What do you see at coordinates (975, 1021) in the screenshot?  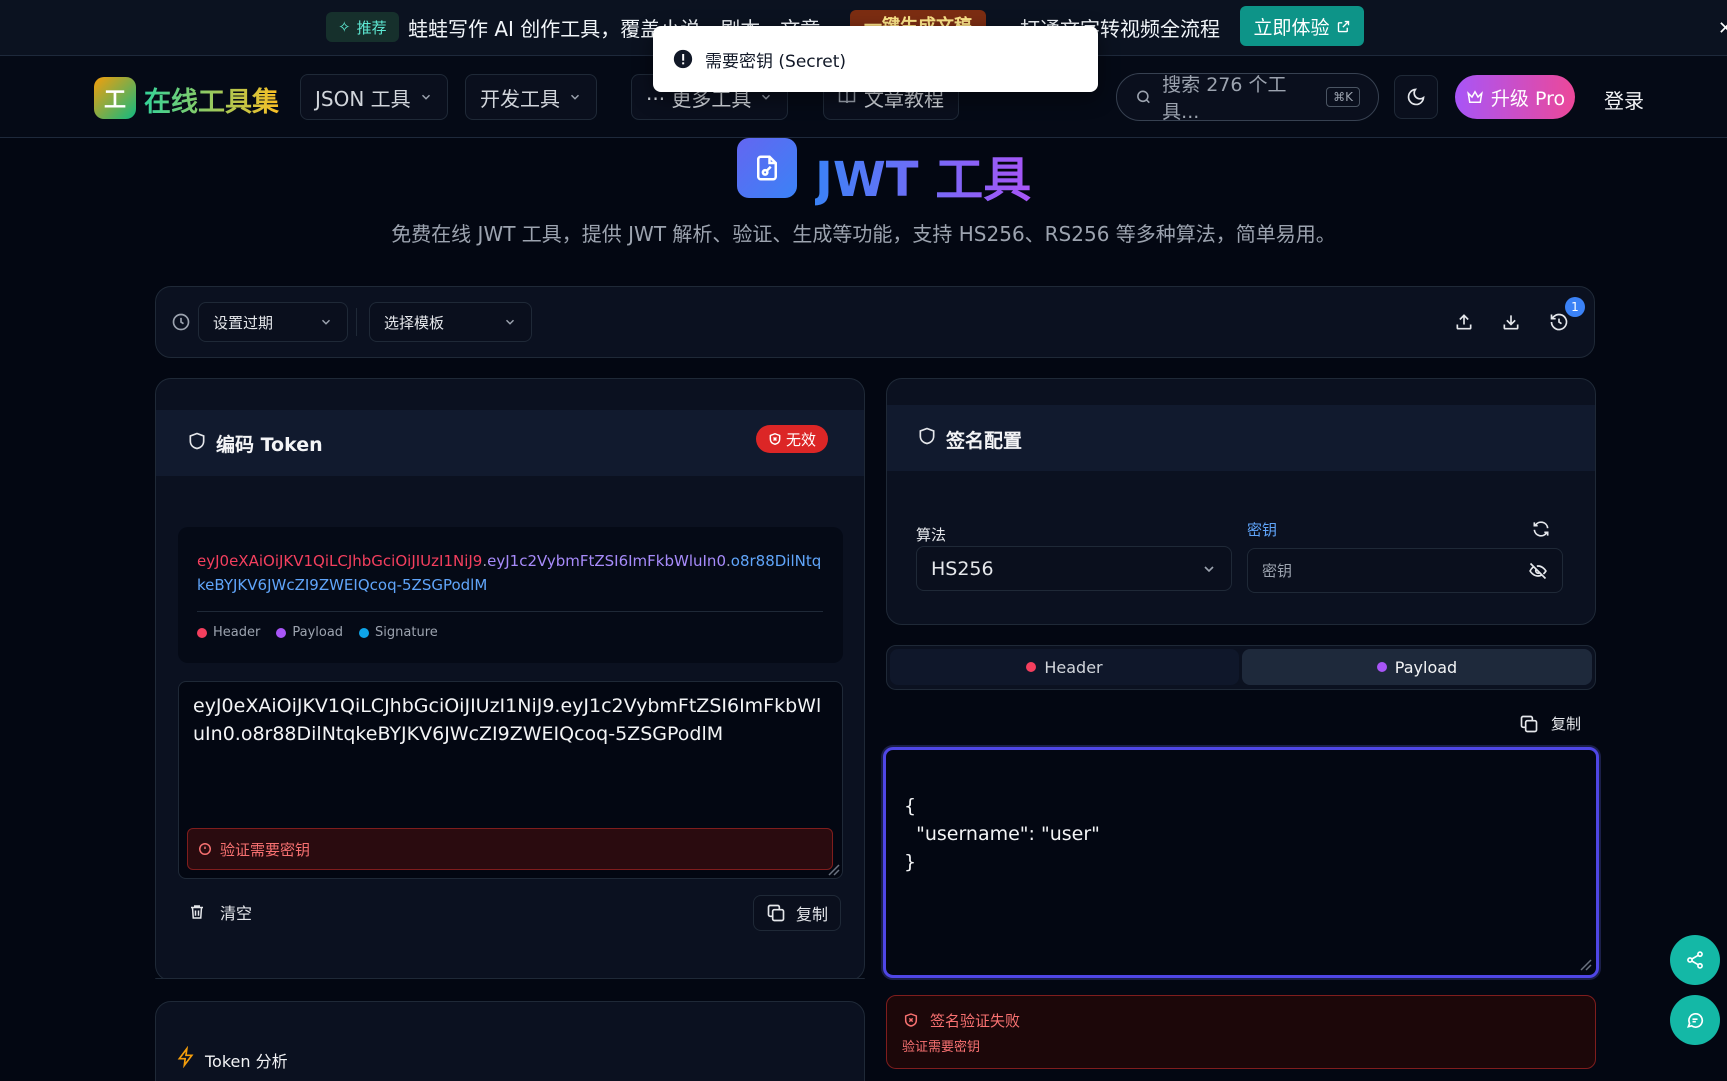 I see `verify-title: 签名验证失败` at bounding box center [975, 1021].